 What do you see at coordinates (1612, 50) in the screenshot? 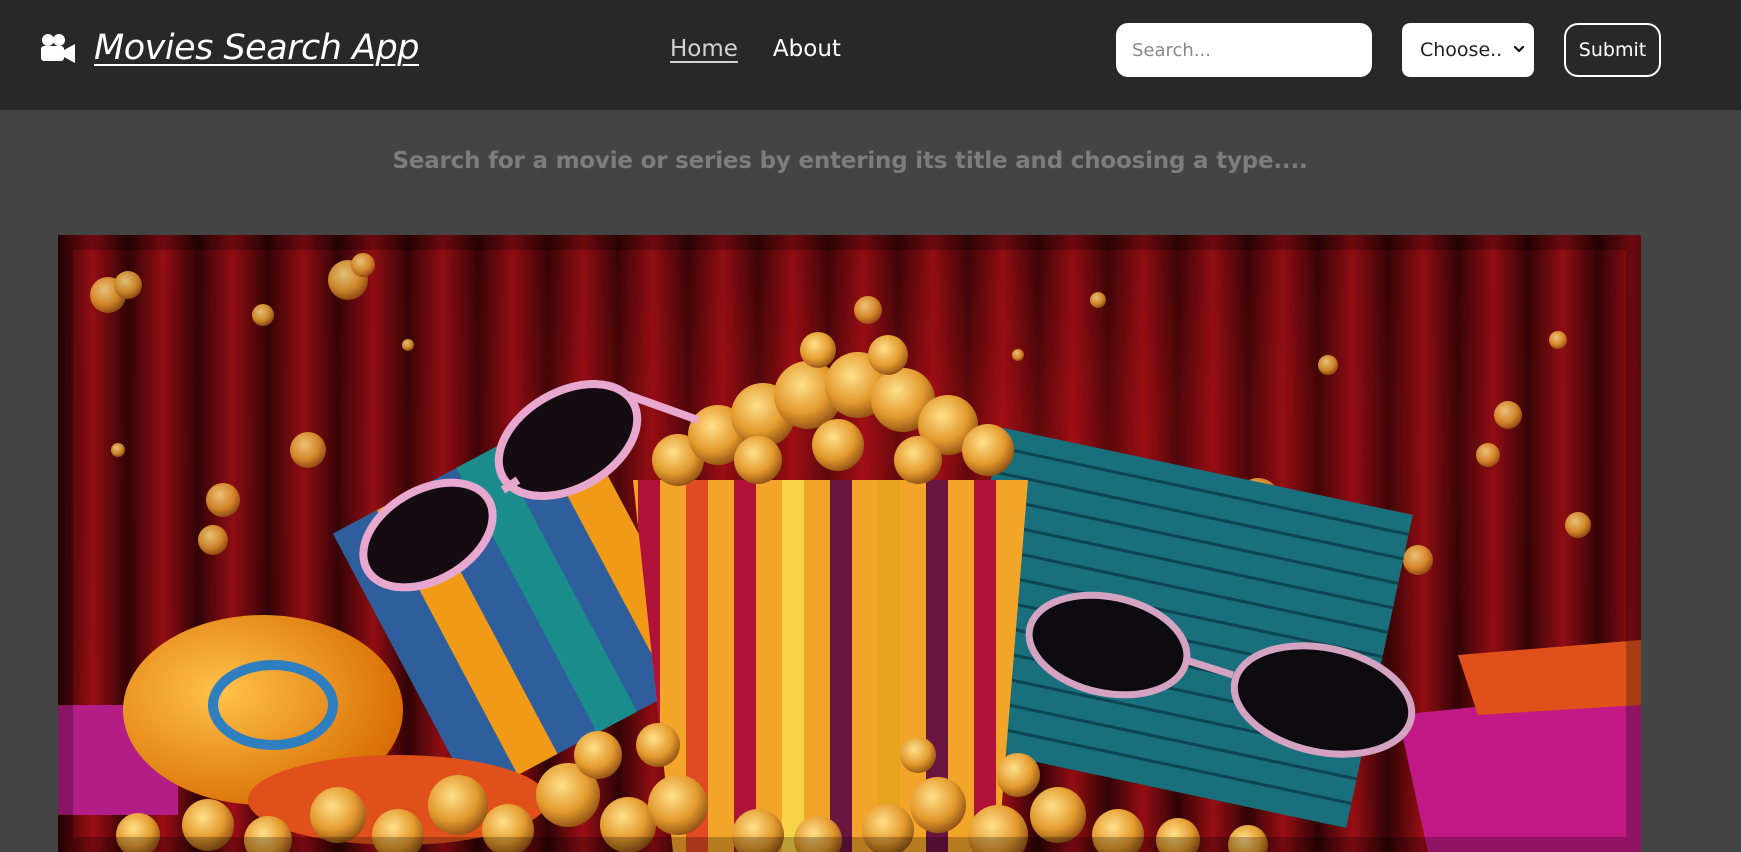
I see `submit-button: Submit` at bounding box center [1612, 50].